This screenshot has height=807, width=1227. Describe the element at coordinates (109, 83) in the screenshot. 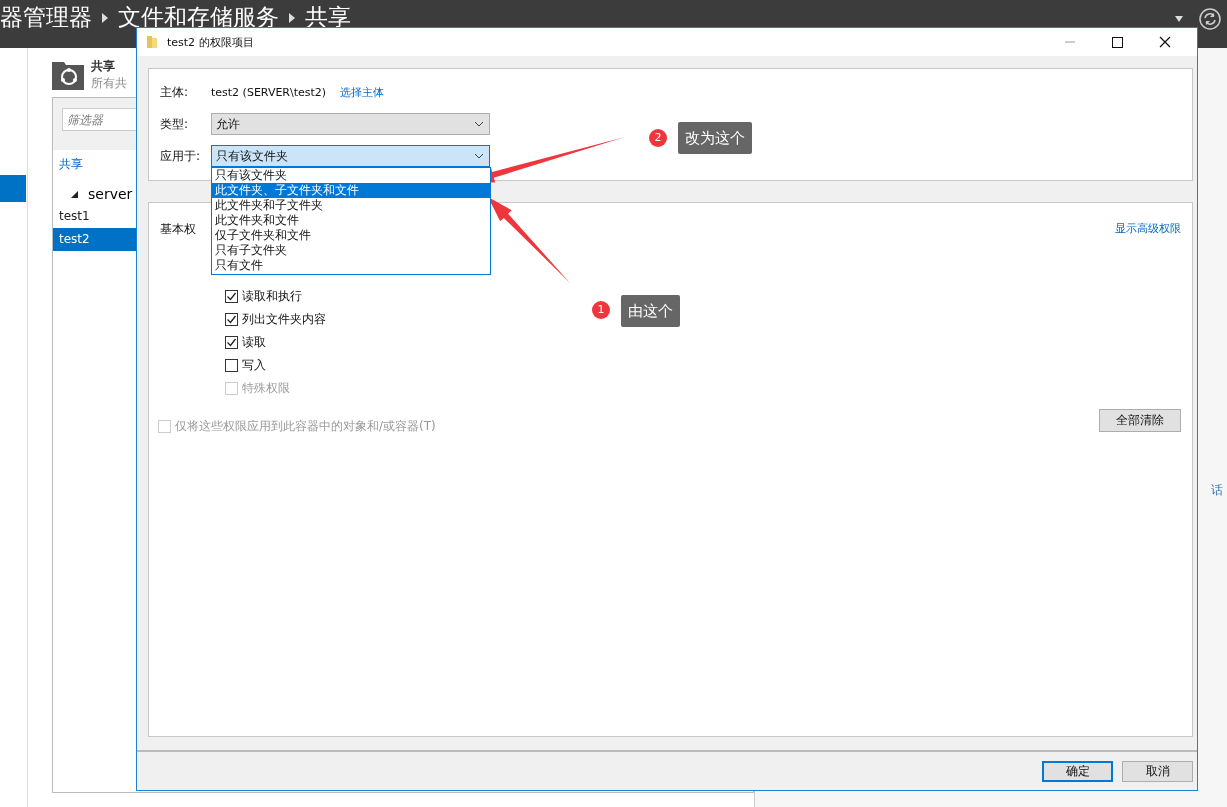

I see `panel-subtitle: 所有共` at that location.